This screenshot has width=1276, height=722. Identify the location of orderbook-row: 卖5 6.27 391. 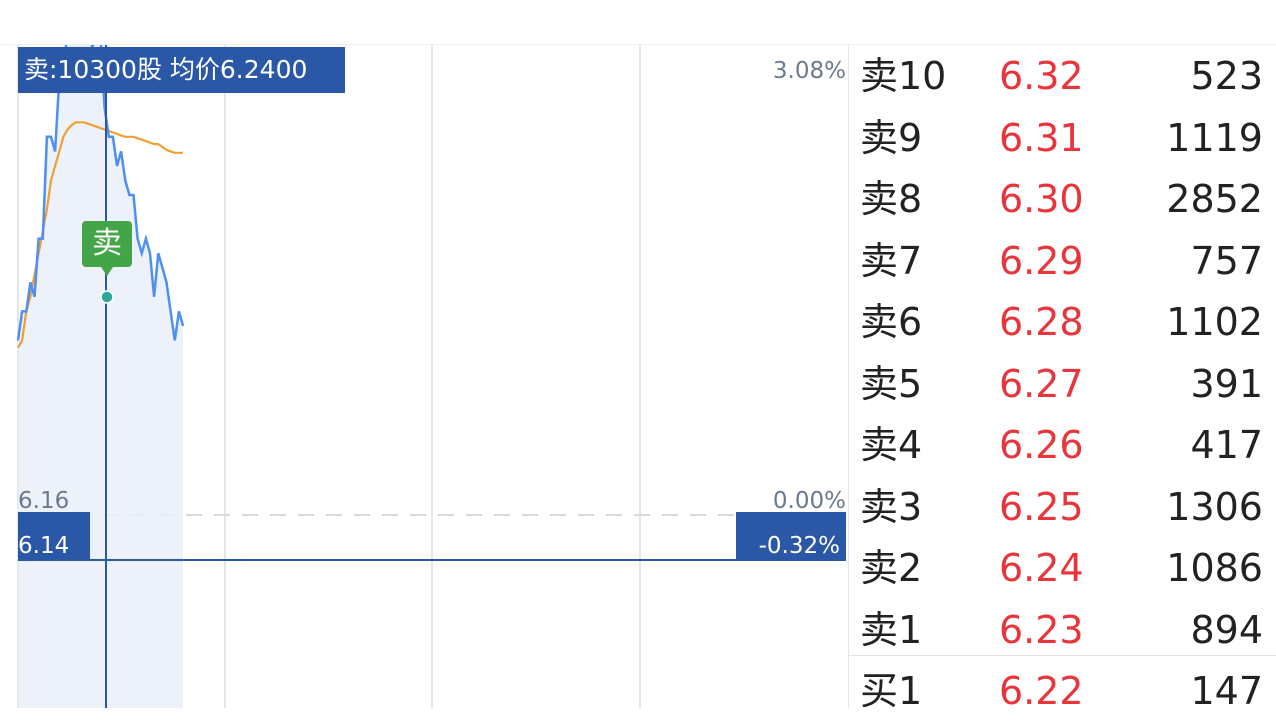
(1062, 384).